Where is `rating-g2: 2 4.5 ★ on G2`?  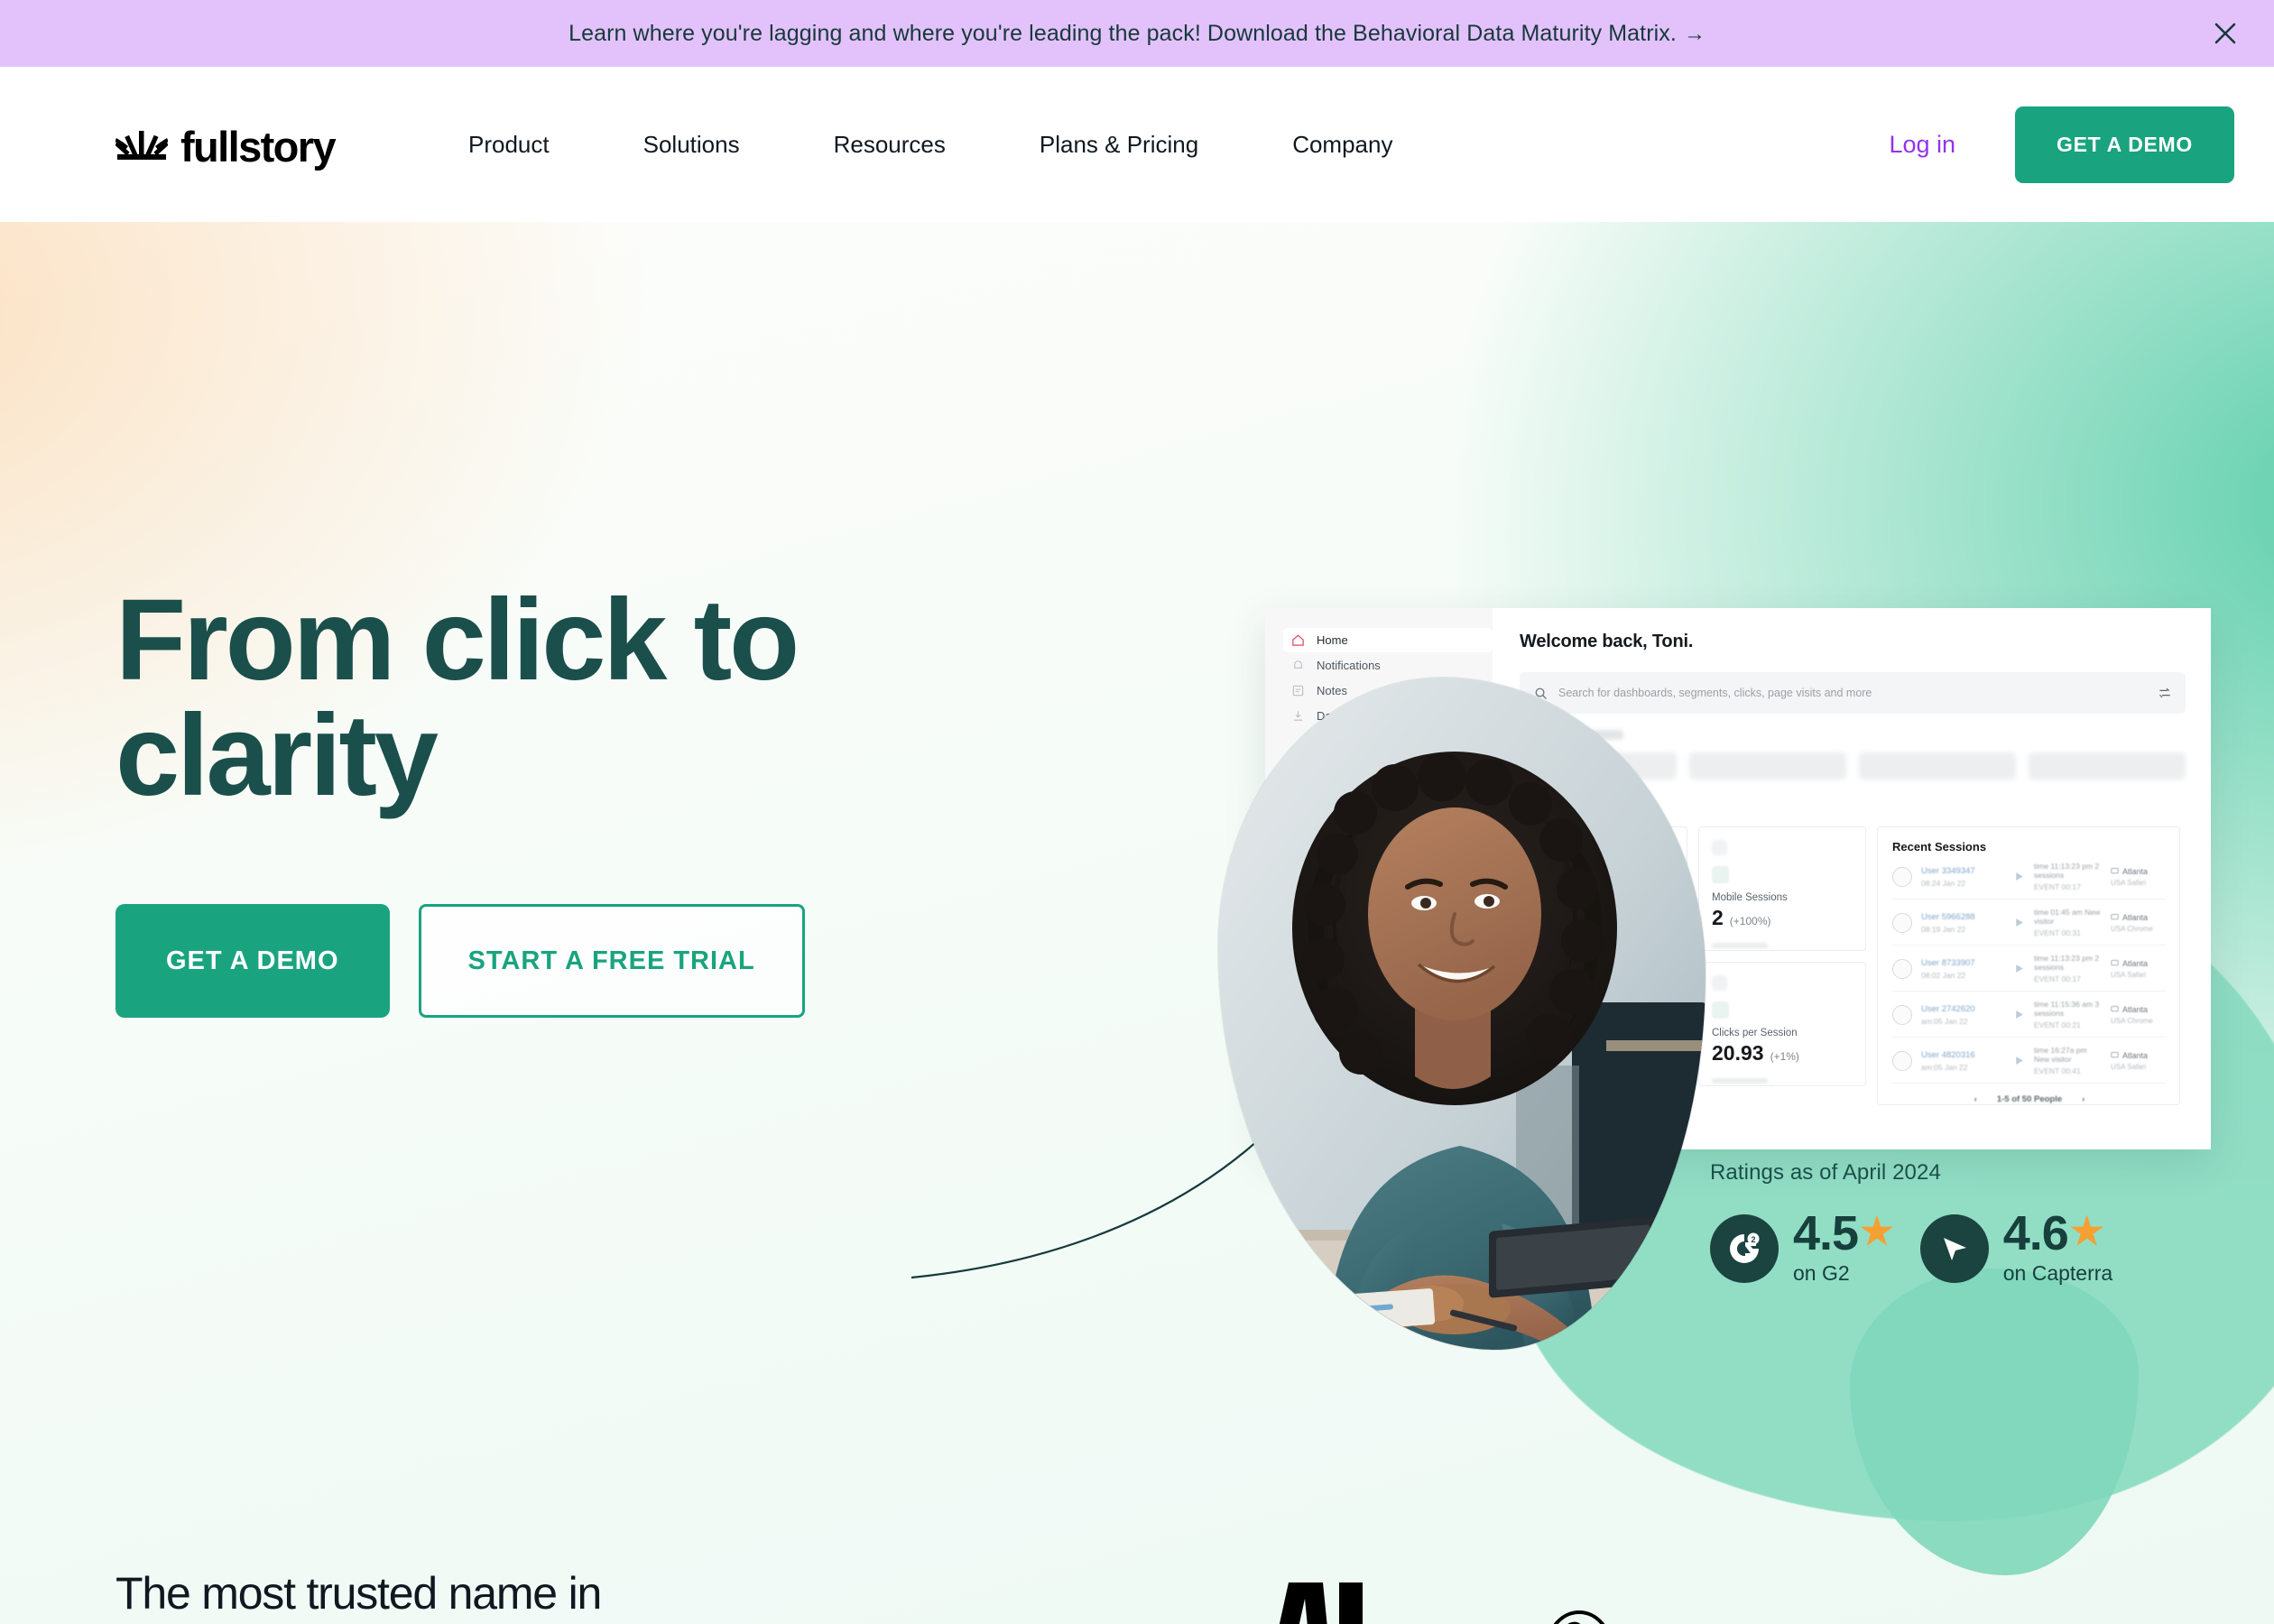 rating-g2: 2 4.5 ★ on G2 is located at coordinates (1802, 1246).